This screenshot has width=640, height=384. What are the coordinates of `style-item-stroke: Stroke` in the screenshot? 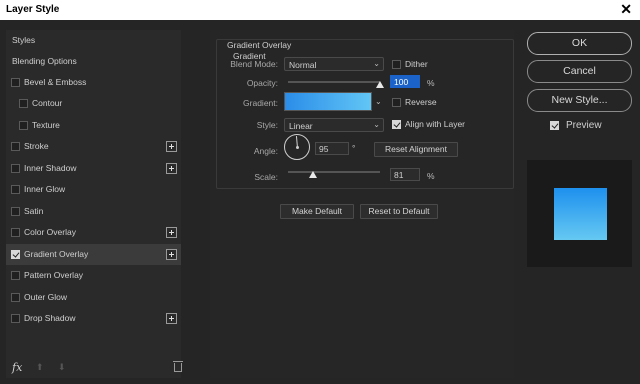 It's located at (93, 146).